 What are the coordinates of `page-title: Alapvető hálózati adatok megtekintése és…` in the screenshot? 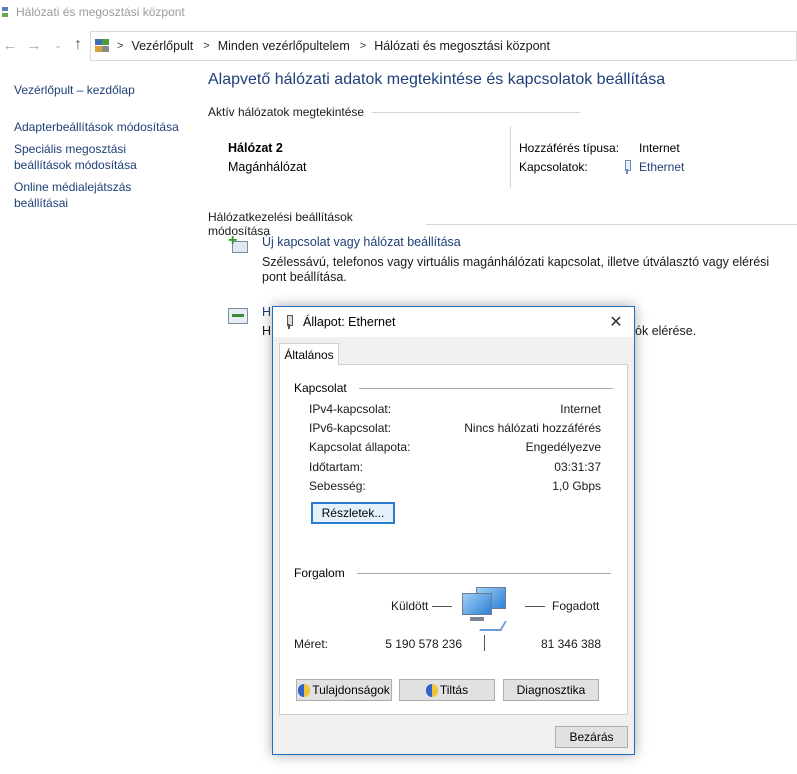 It's located at (437, 79).